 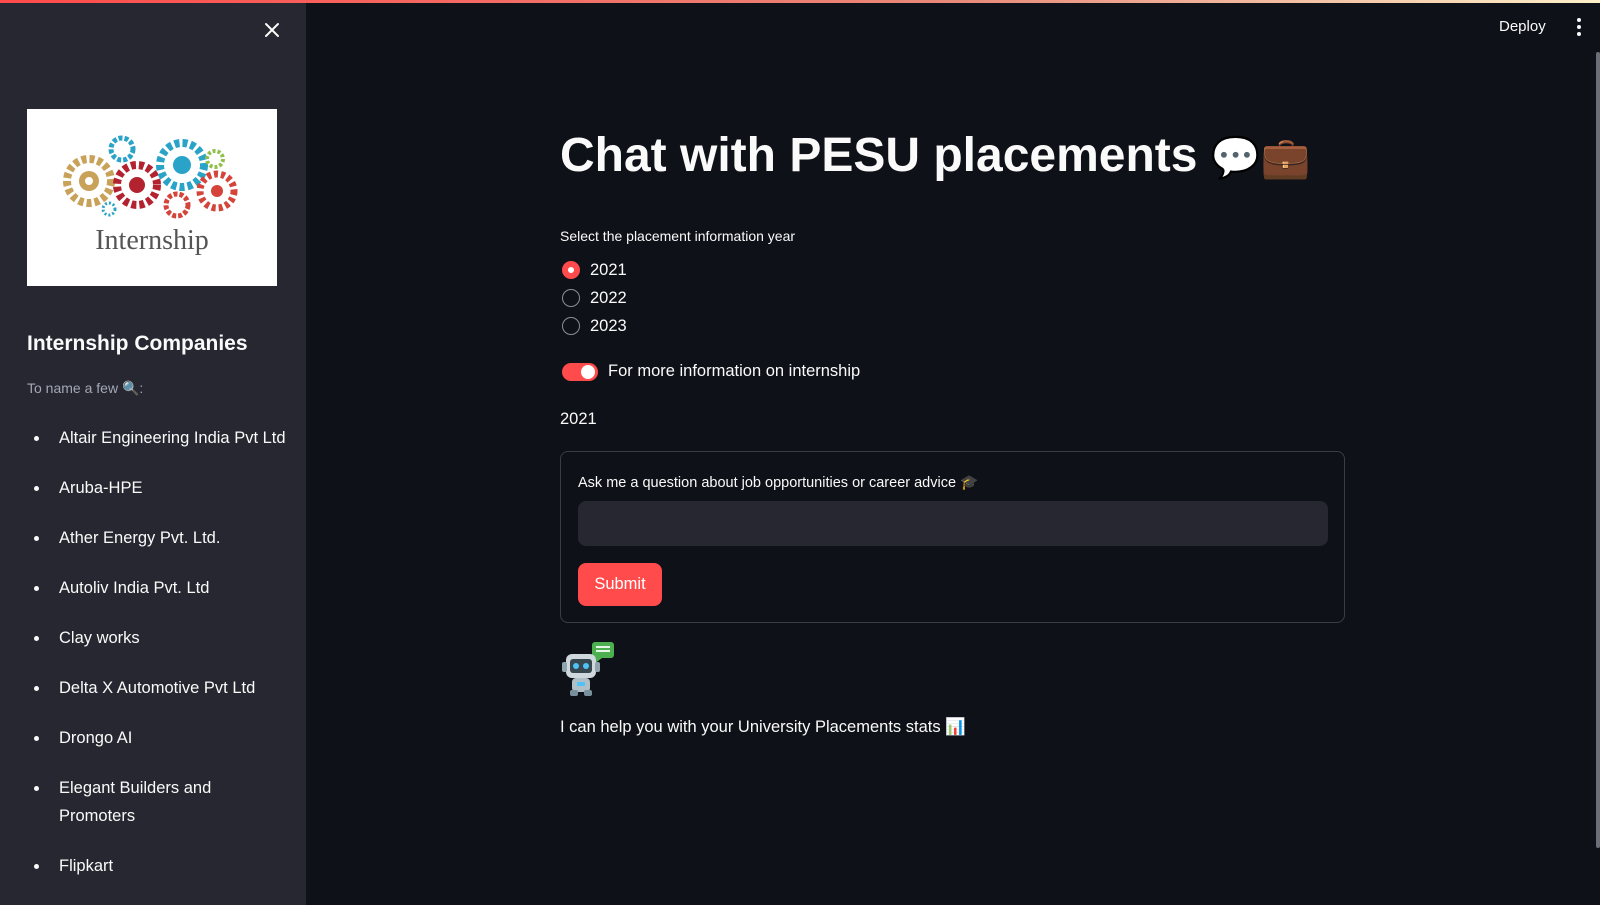 I want to click on question-input, so click(x=953, y=523).